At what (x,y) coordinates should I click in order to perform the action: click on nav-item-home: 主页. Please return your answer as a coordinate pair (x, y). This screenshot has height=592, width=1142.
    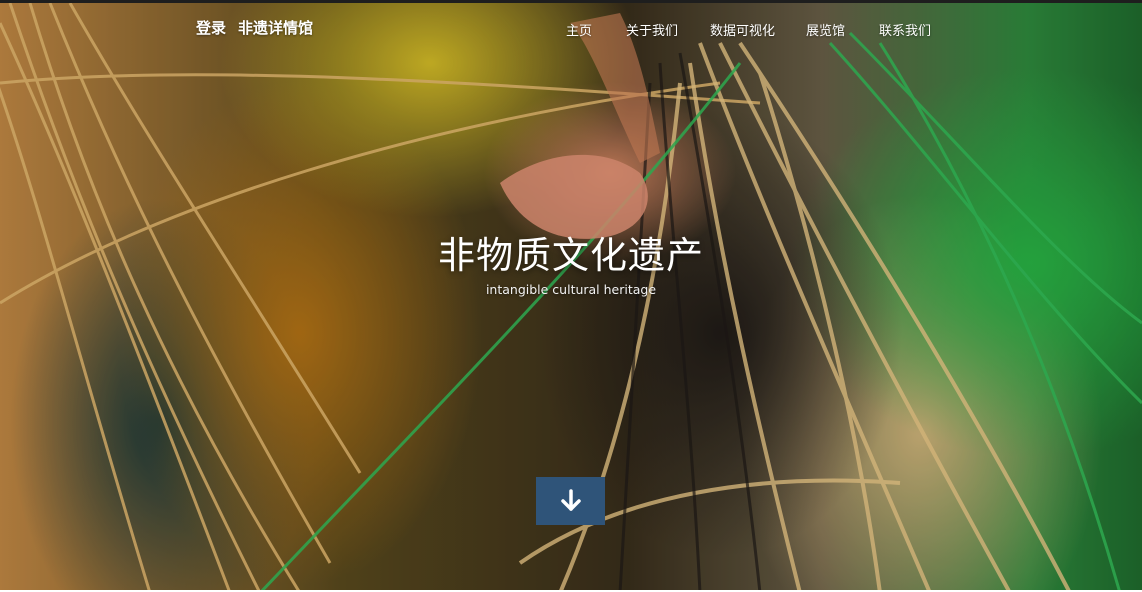
    Looking at the image, I should click on (579, 29).